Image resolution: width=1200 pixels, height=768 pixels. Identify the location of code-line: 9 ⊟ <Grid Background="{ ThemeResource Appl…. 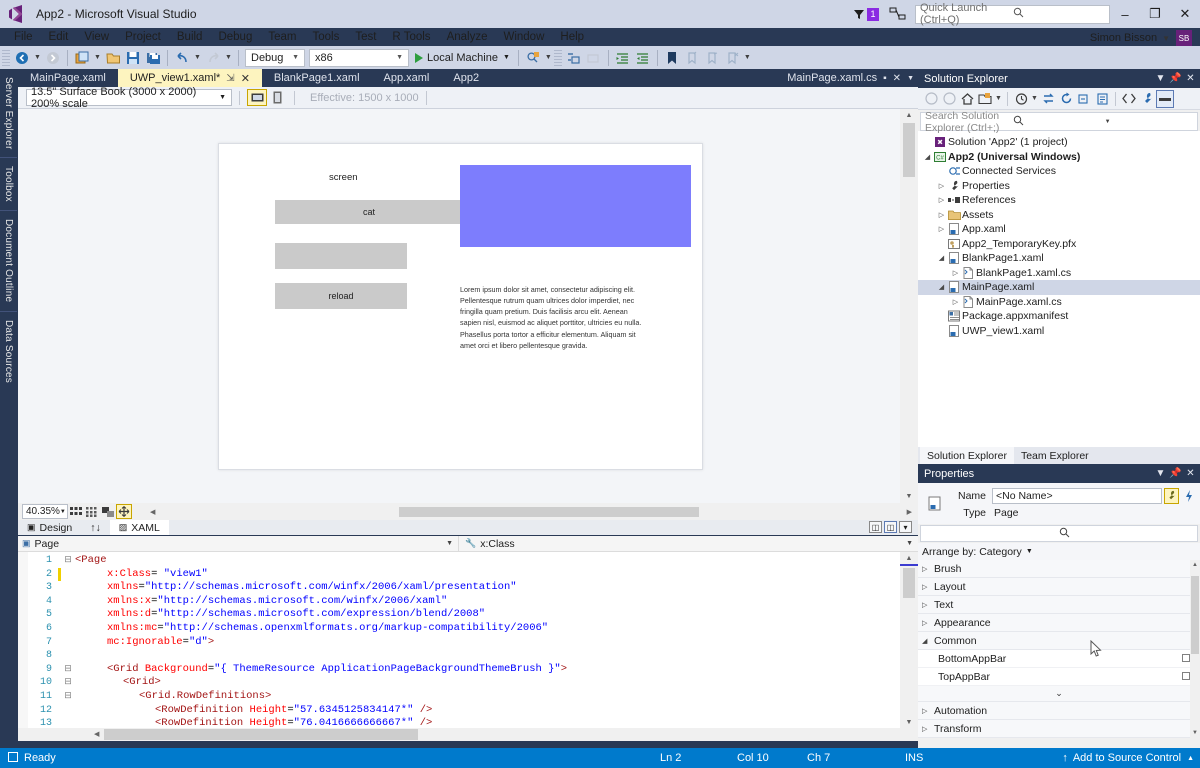
(458, 670).